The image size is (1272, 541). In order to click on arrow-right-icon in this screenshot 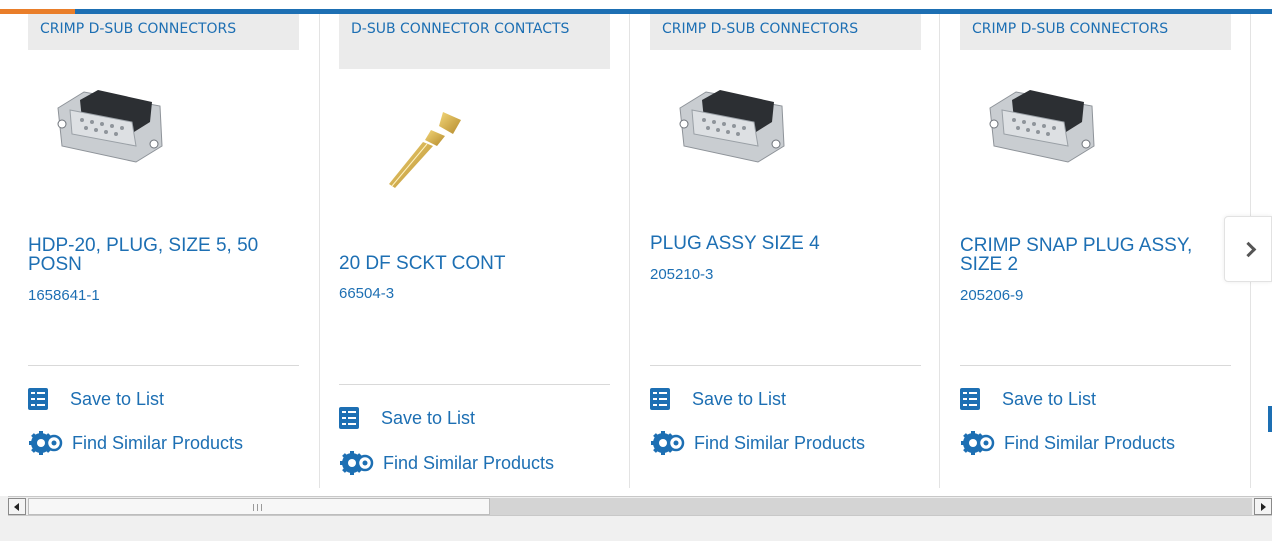, I will do `click(1263, 507)`.